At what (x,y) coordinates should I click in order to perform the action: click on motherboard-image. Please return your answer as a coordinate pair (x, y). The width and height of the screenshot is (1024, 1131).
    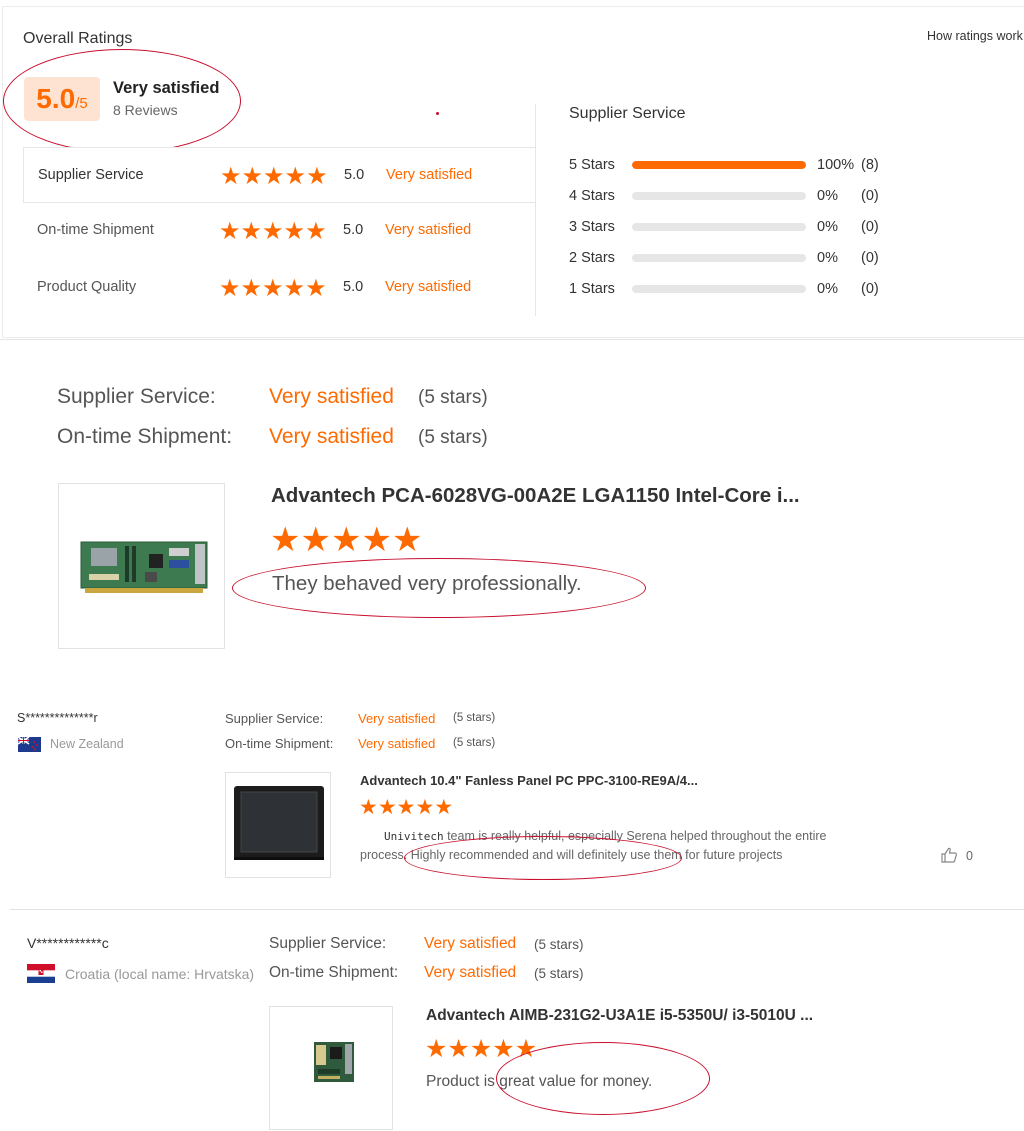
    Looking at the image, I should click on (144, 567).